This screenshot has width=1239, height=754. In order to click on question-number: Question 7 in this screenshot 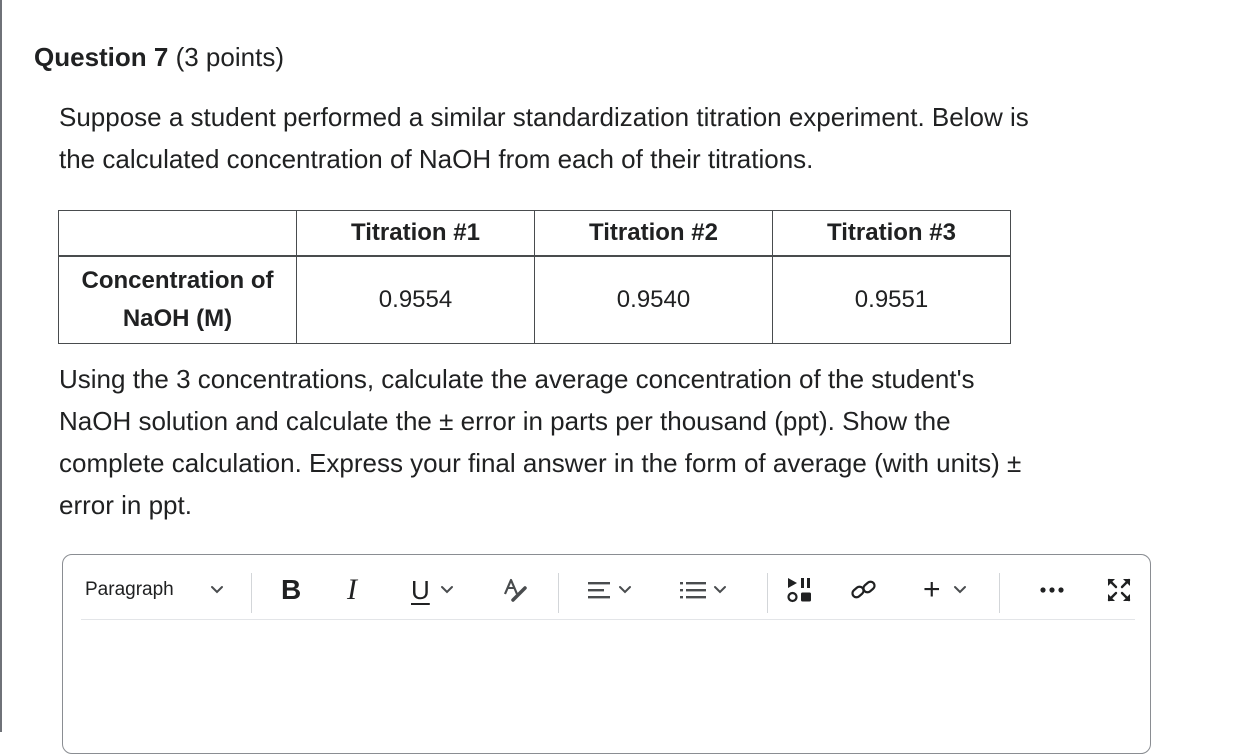, I will do `click(101, 57)`.